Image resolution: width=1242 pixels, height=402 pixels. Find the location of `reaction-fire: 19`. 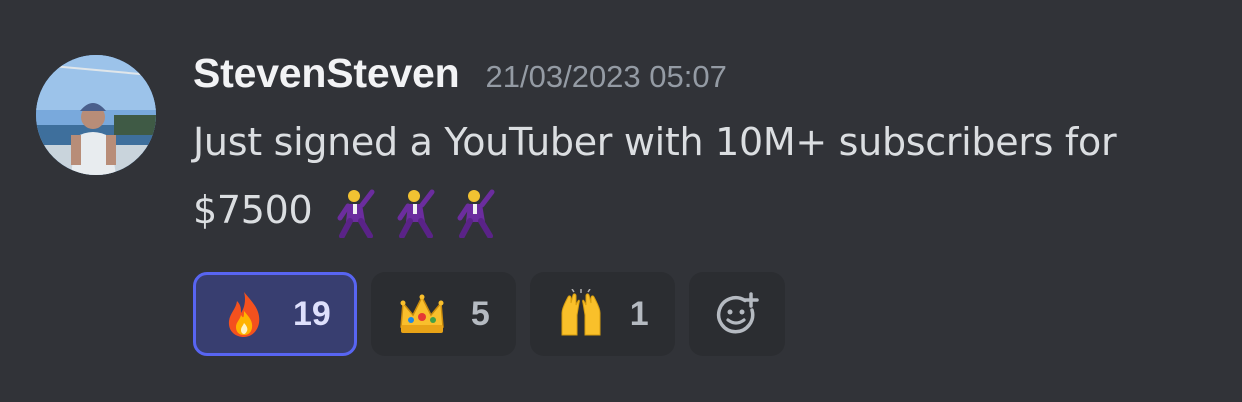

reaction-fire: 19 is located at coordinates (275, 314).